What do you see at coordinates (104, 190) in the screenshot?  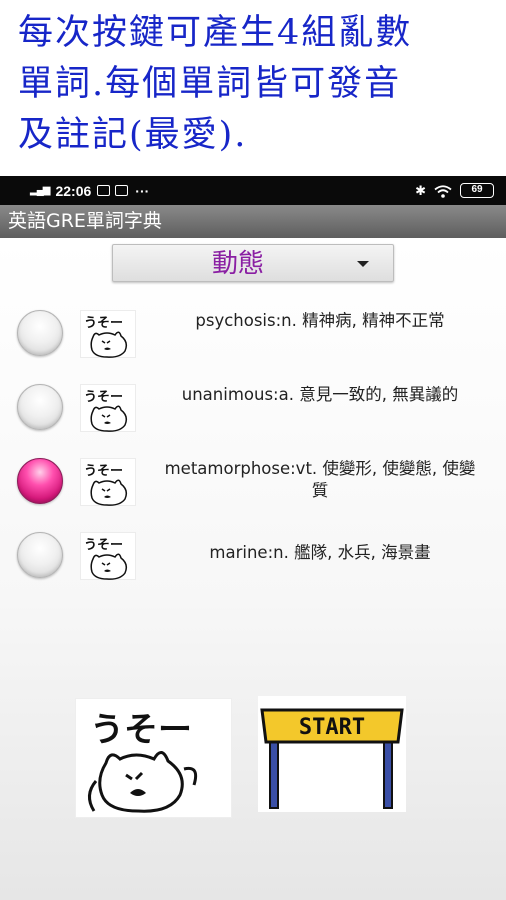 I see `mail-notification-icon` at bounding box center [104, 190].